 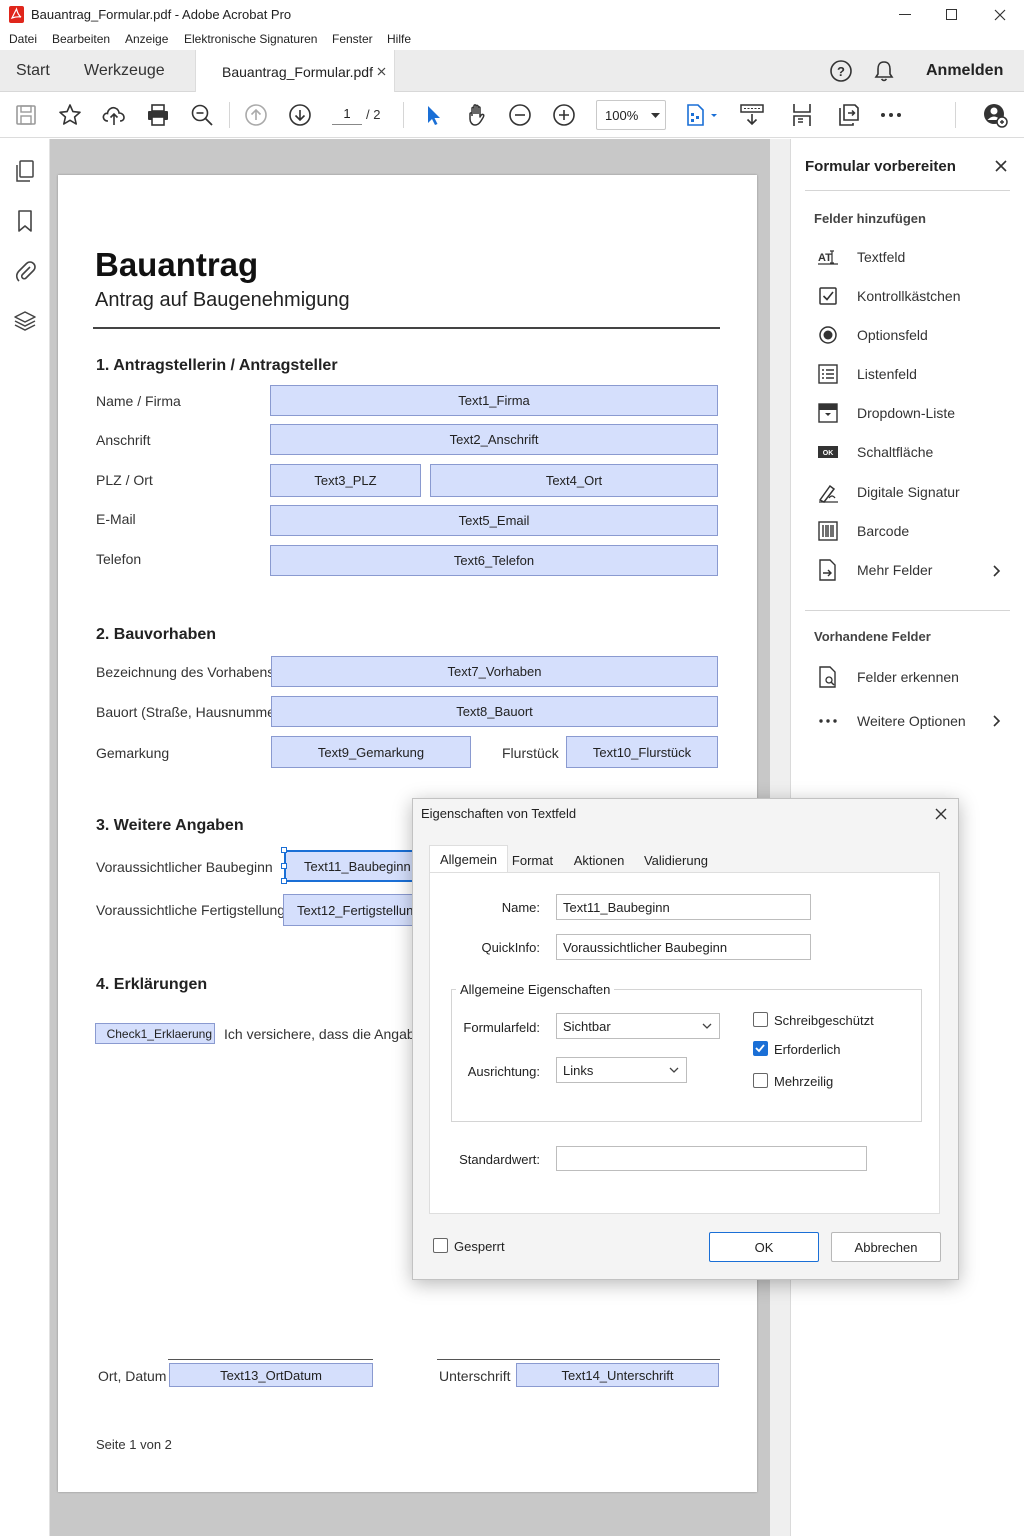 What do you see at coordinates (494, 400) in the screenshot?
I see `form-field-firma: Text1_Firma` at bounding box center [494, 400].